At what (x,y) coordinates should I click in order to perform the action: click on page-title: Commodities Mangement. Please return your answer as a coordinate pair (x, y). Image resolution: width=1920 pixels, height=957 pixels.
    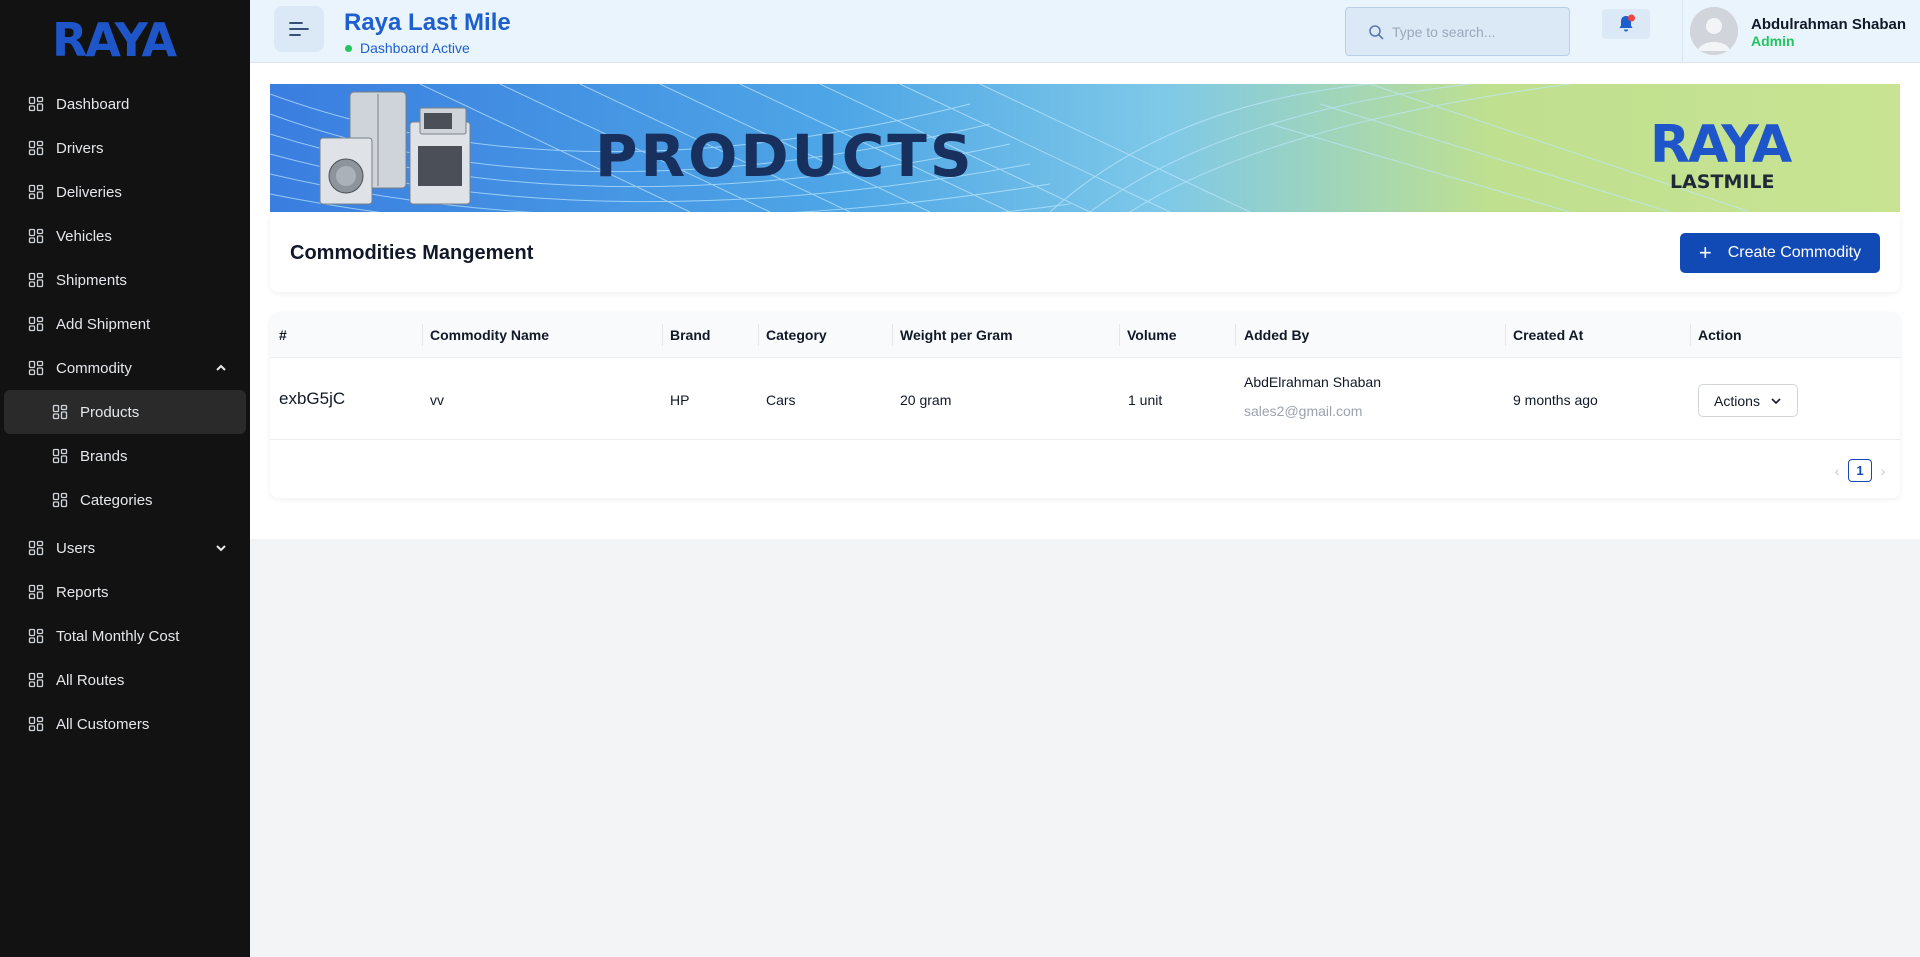
    Looking at the image, I should click on (412, 253).